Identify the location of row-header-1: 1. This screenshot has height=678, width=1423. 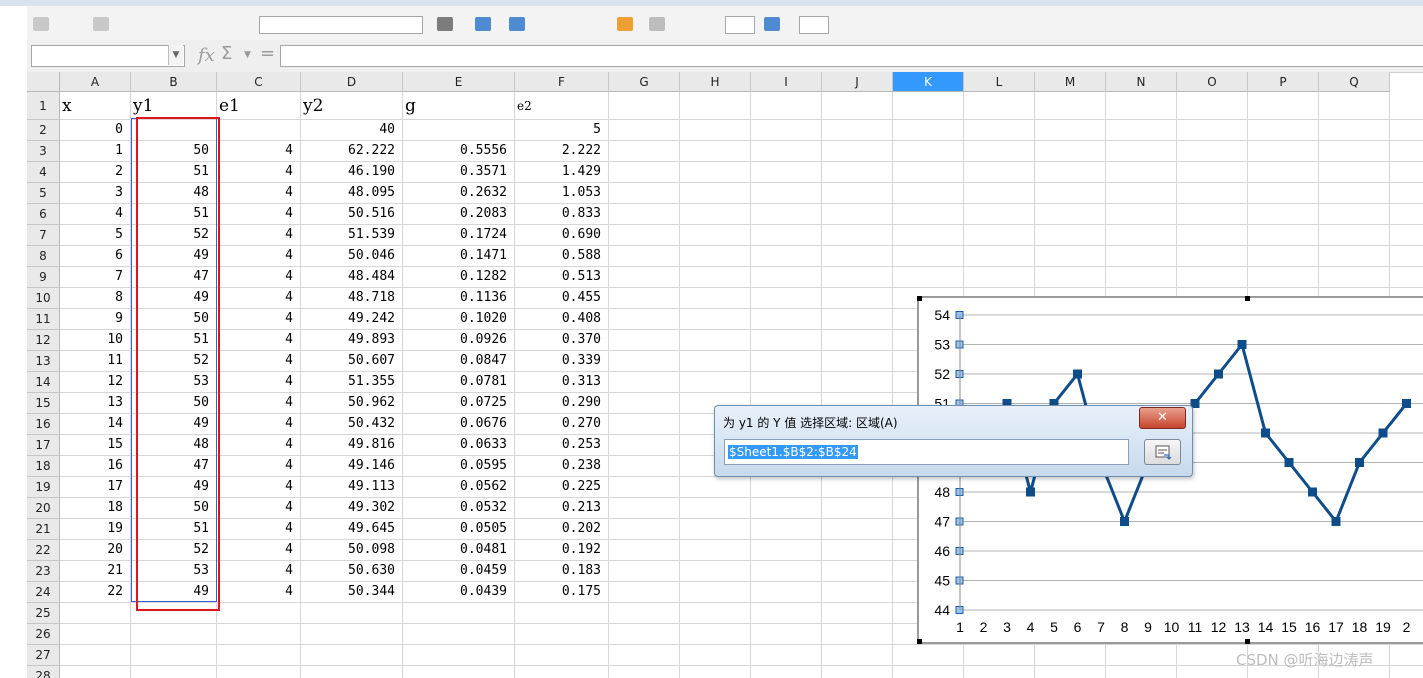
(43, 106).